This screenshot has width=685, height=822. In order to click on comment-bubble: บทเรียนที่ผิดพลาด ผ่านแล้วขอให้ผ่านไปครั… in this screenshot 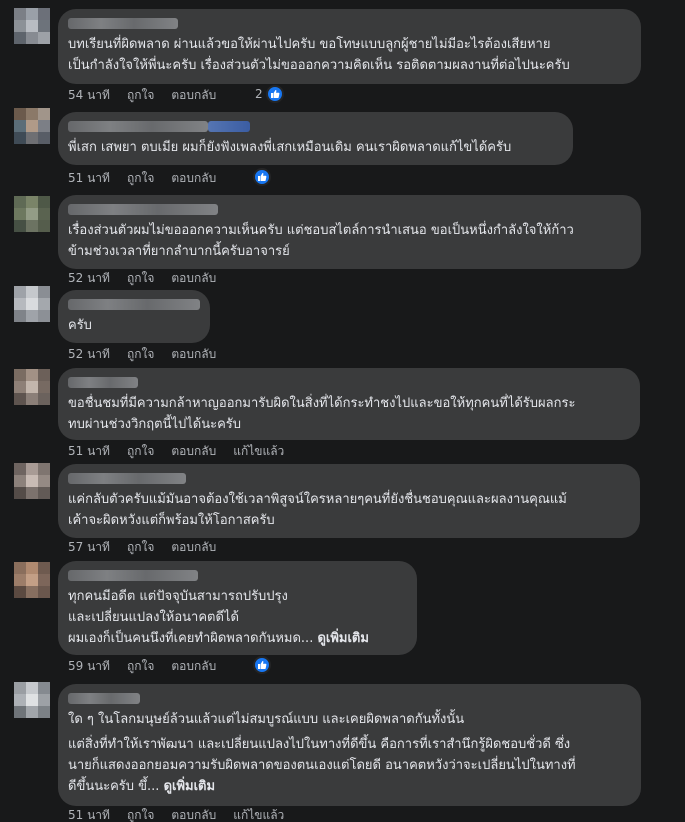, I will do `click(349, 46)`.